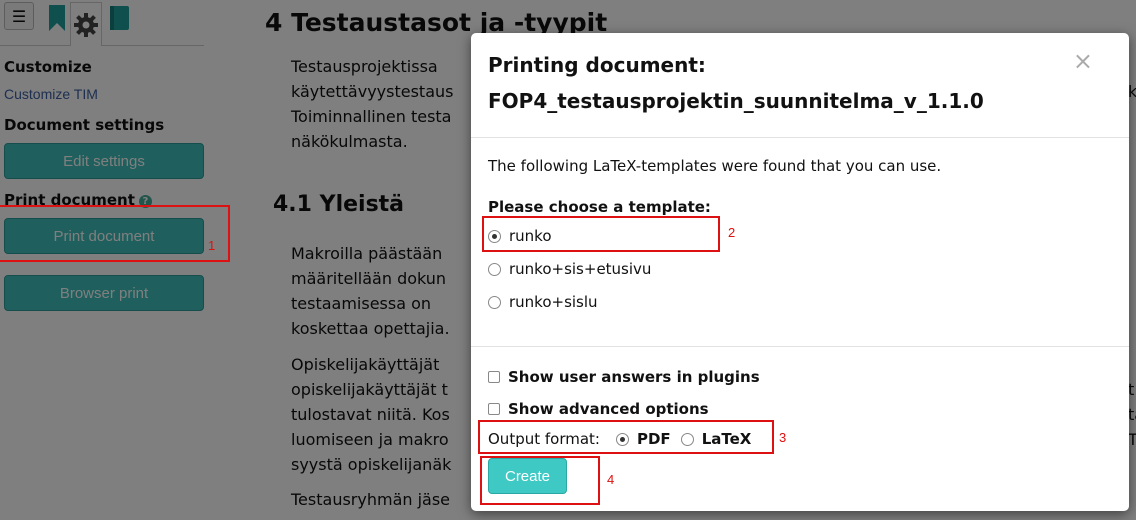 This screenshot has width=1136, height=520. I want to click on choose-template-label: Please choose a template:, so click(599, 207).